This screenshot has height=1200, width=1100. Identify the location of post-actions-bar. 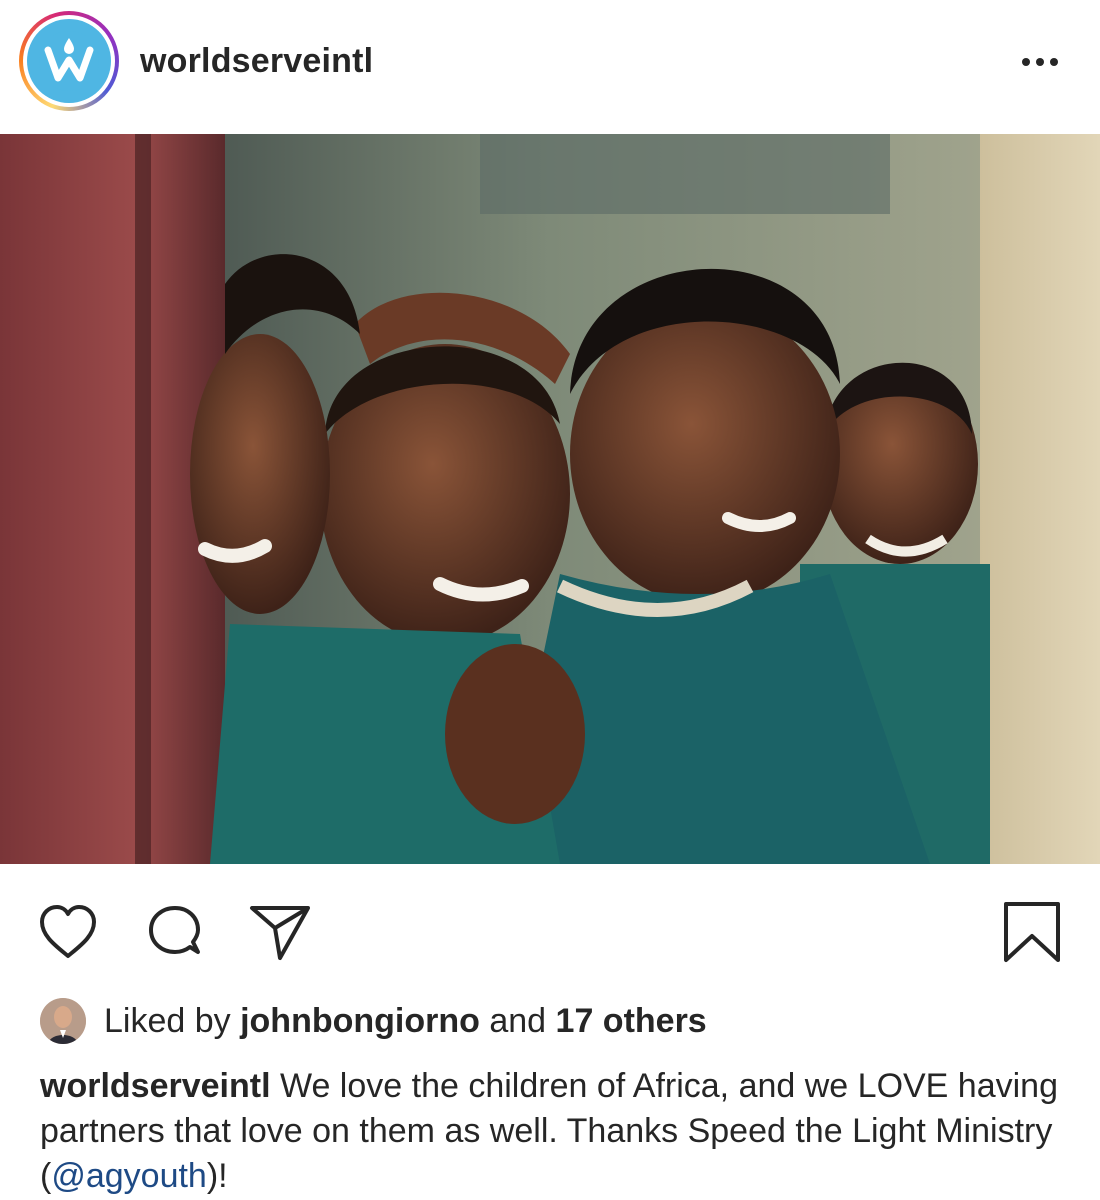
(550, 929).